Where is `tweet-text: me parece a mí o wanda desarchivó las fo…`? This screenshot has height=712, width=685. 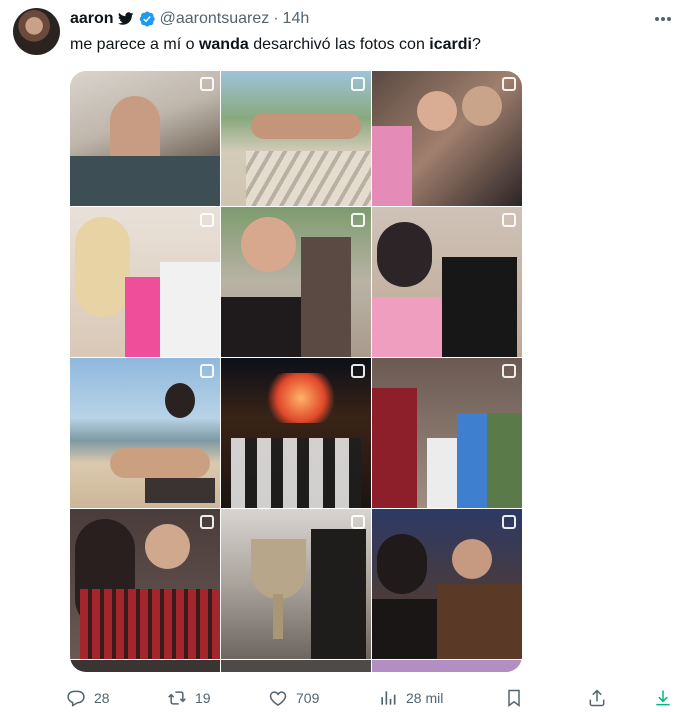 tweet-text: me parece a mí o wanda desarchivó las fo… is located at coordinates (275, 45).